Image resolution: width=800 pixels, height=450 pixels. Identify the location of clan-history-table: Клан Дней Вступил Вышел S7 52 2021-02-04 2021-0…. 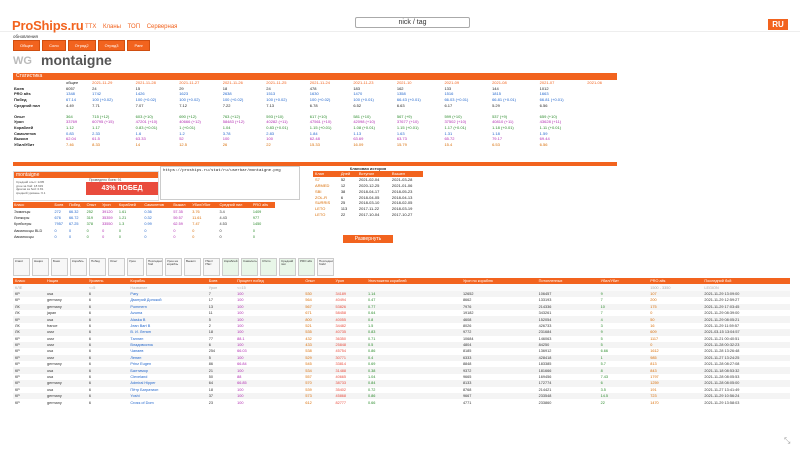
(368, 194).